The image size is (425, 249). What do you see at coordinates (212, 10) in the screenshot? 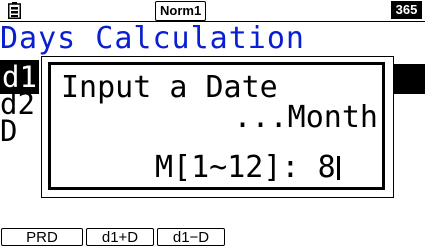
I see `status-bar: Norm1 365` at bounding box center [212, 10].